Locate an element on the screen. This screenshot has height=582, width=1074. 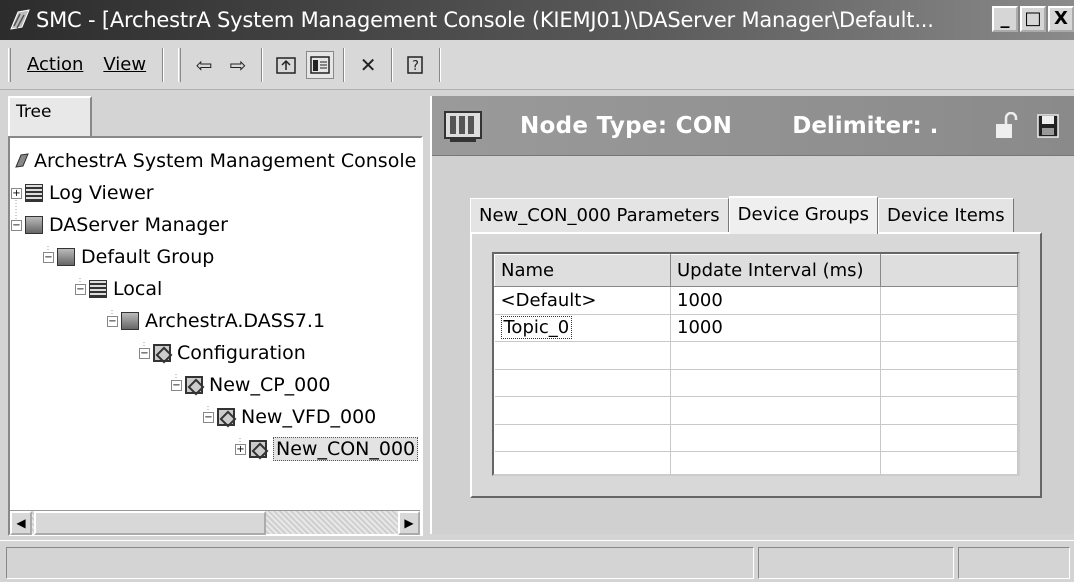
tree-item-label: New_VFD_000 is located at coordinates (309, 417).